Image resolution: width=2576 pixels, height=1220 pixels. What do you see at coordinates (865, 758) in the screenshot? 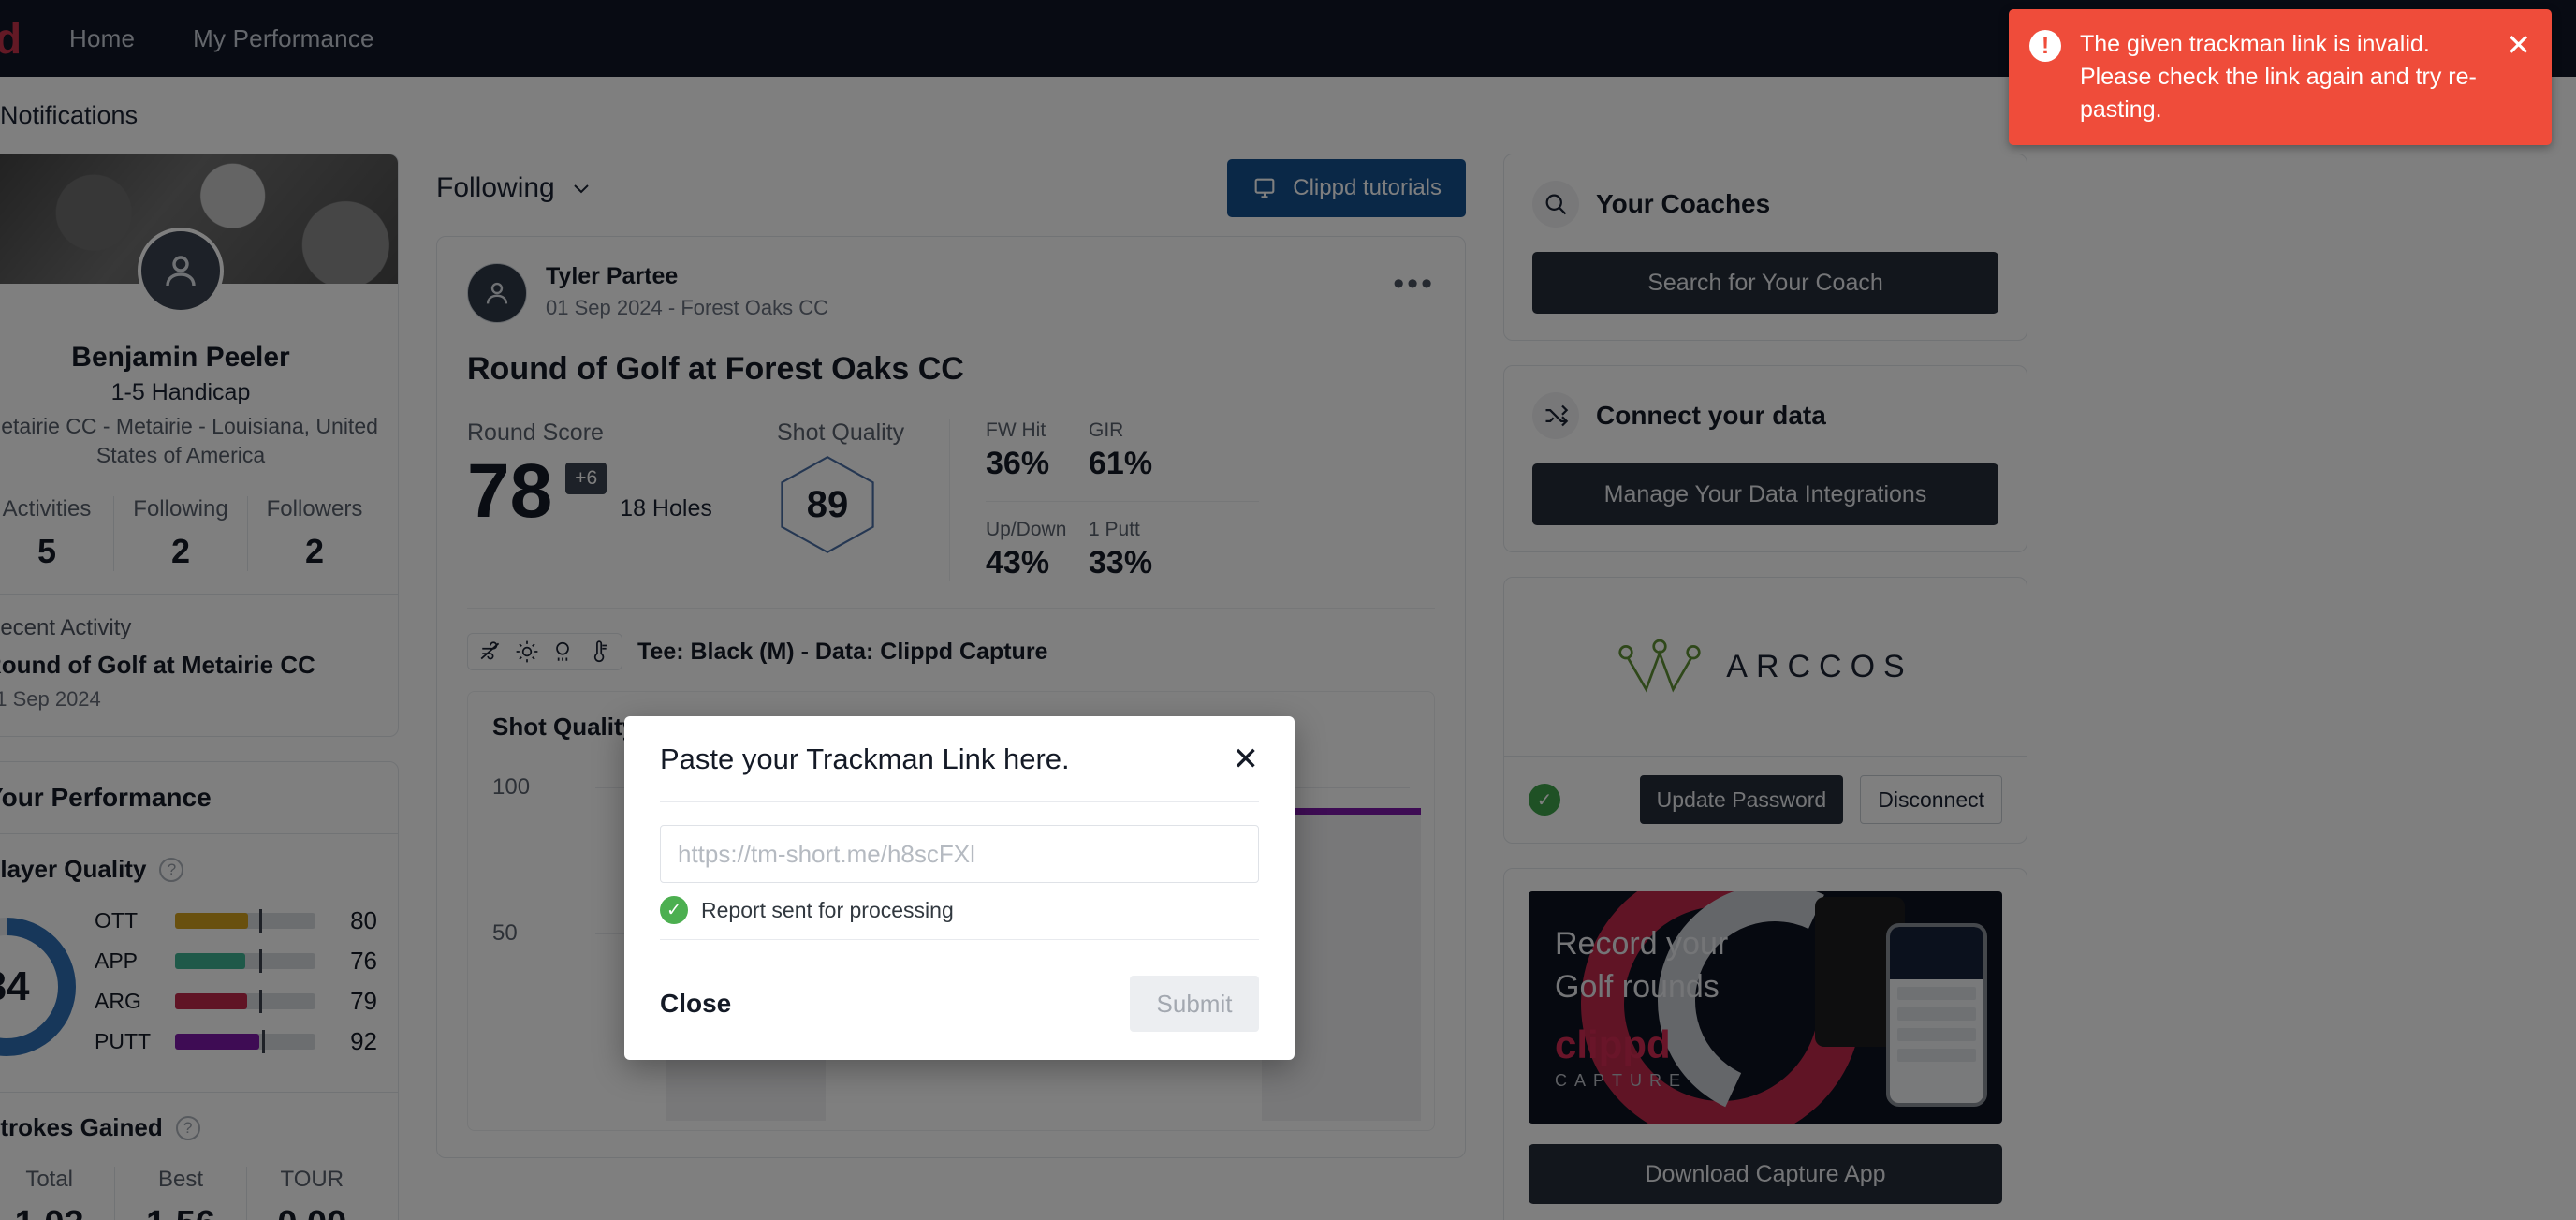
I see `modal-title: Paste your Trackman Link here.` at bounding box center [865, 758].